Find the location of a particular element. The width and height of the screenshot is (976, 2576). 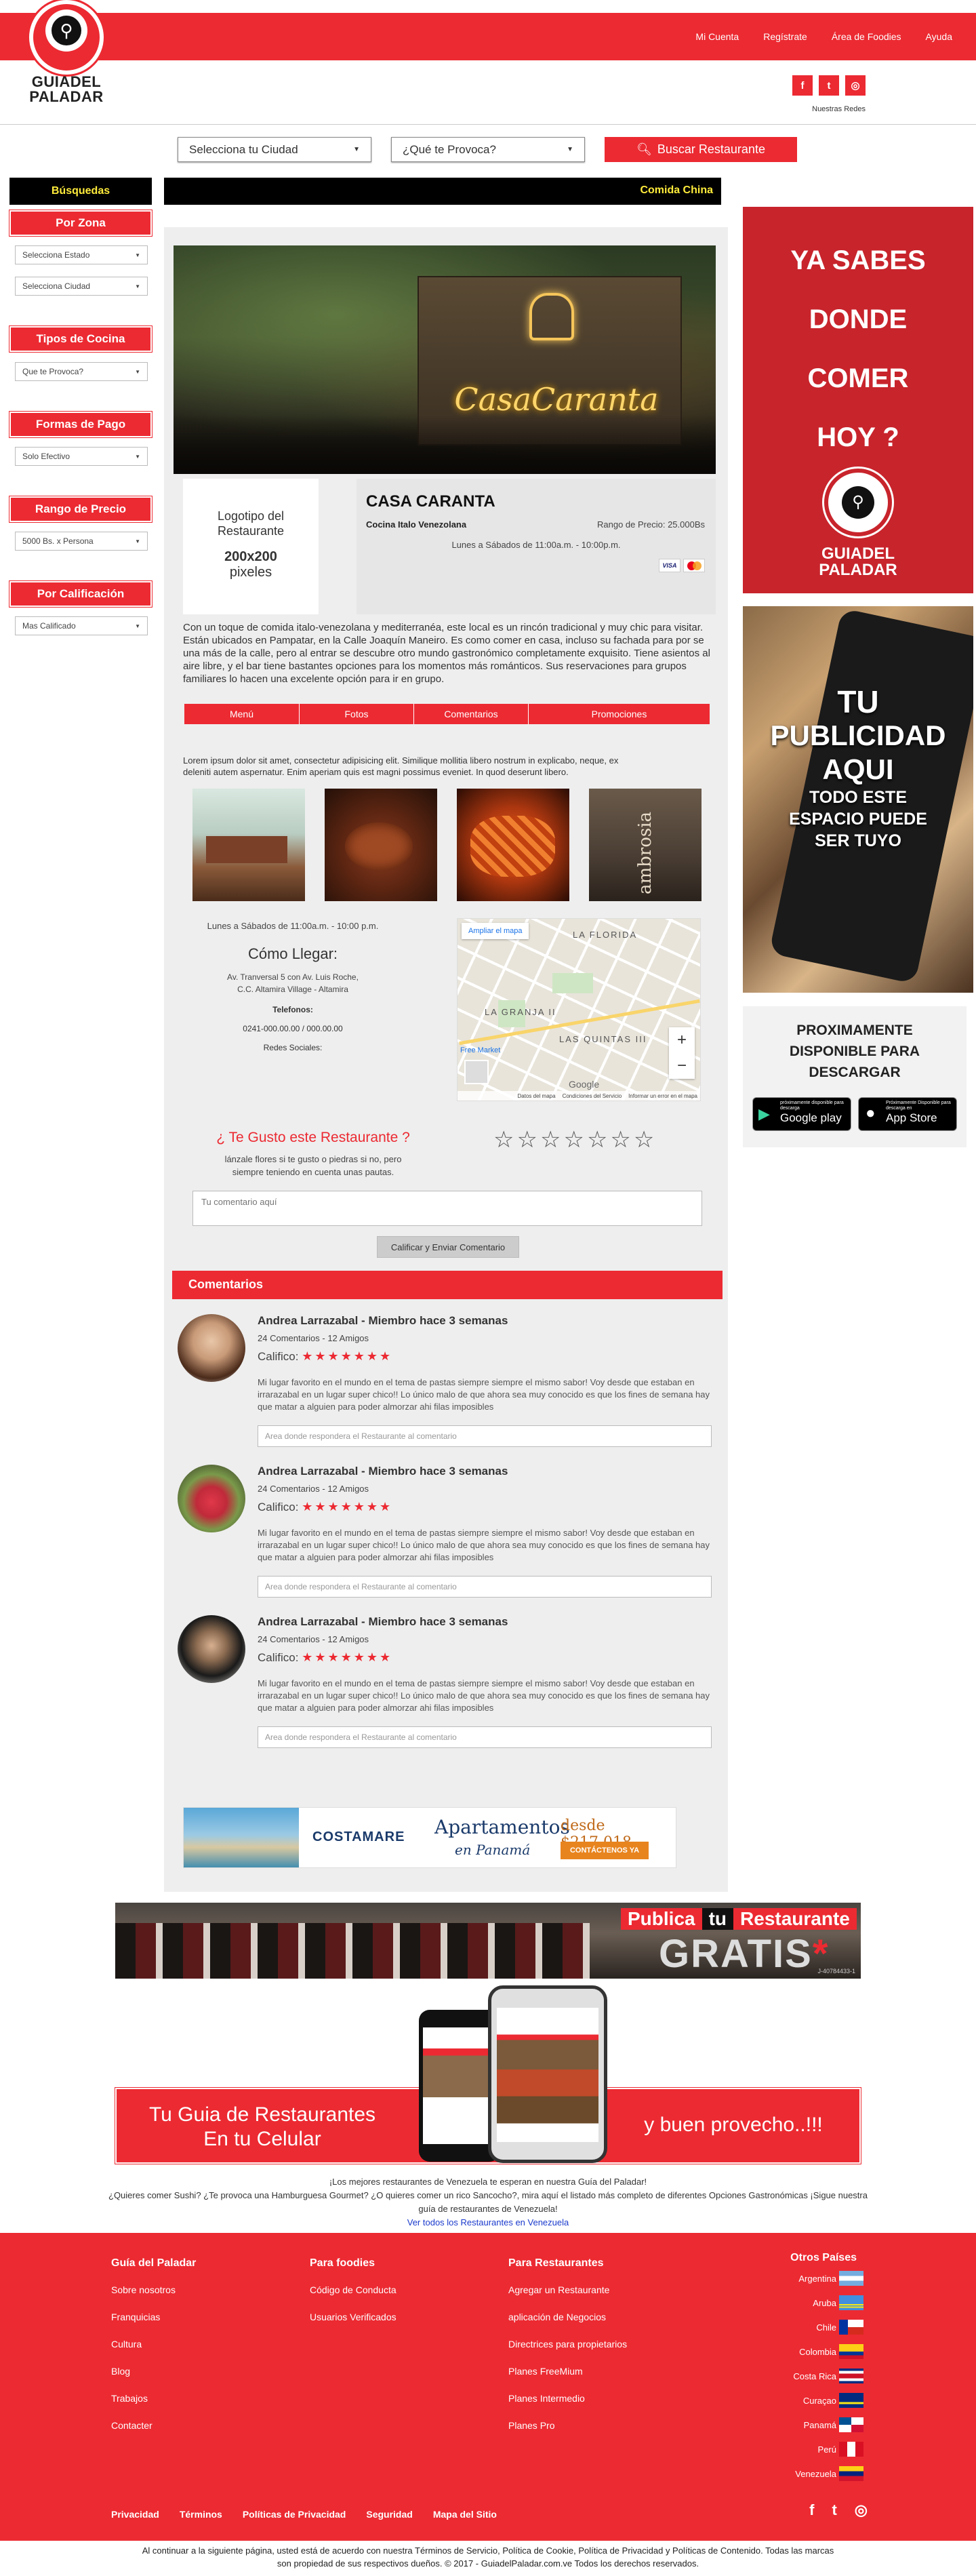

star-6-icon: ☆ is located at coordinates (620, 1139).